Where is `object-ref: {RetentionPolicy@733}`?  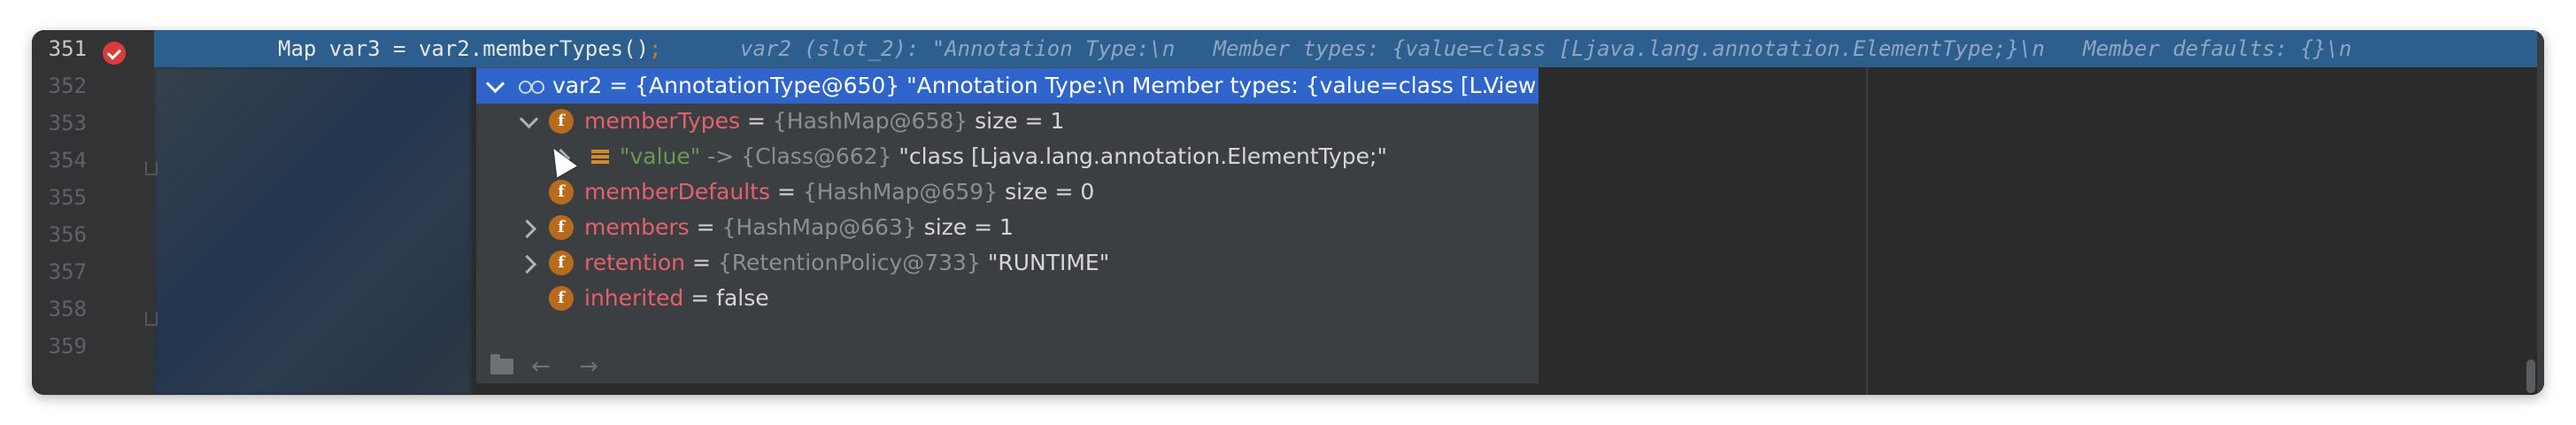
object-ref: {RetentionPolicy@733} is located at coordinates (849, 262).